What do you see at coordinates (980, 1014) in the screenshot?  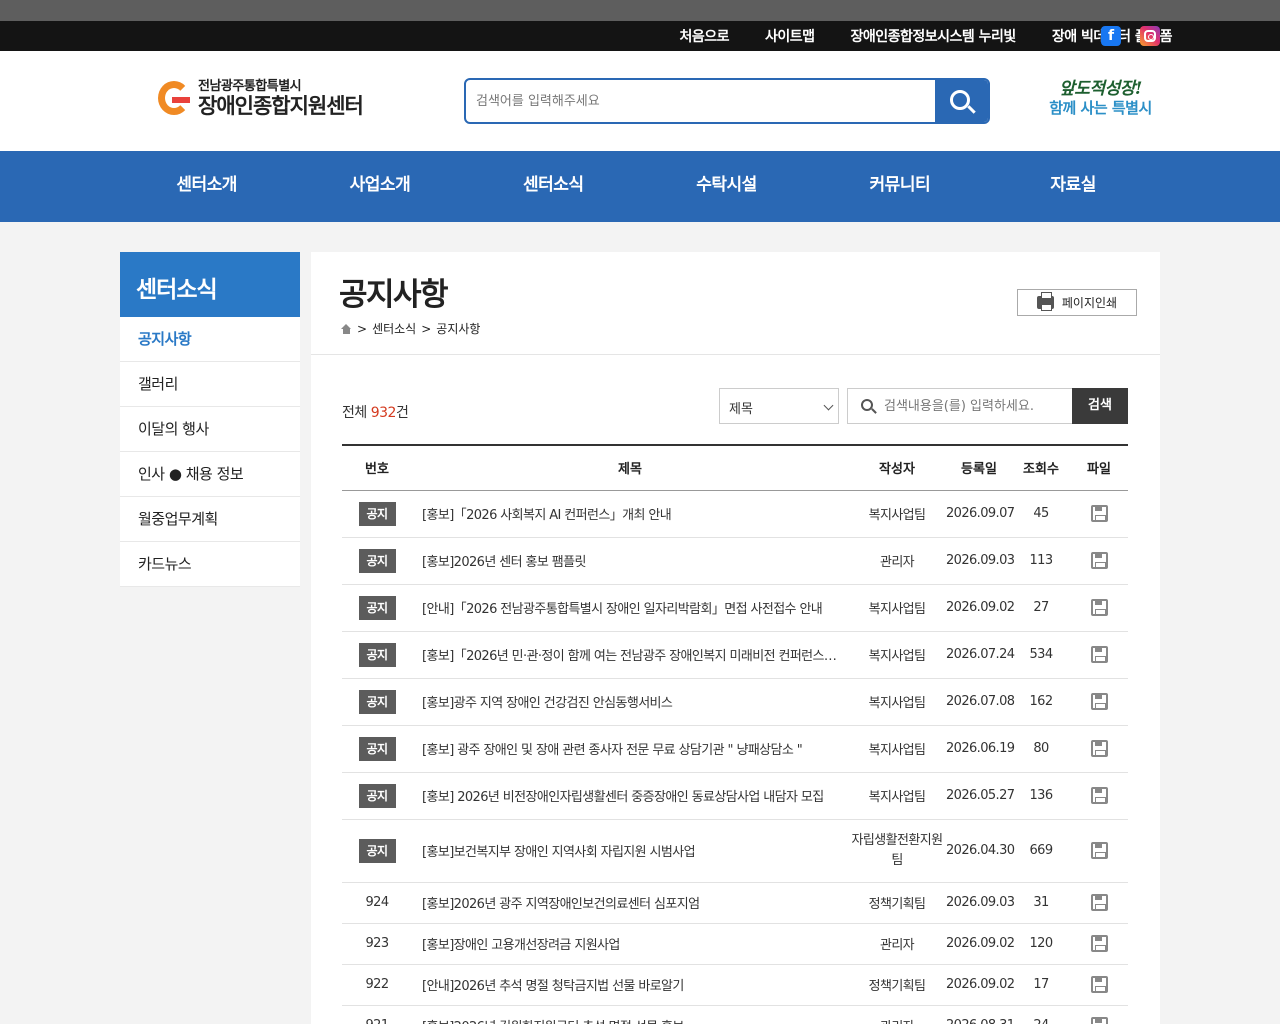 I see `post-date: 2026.08.31` at bounding box center [980, 1014].